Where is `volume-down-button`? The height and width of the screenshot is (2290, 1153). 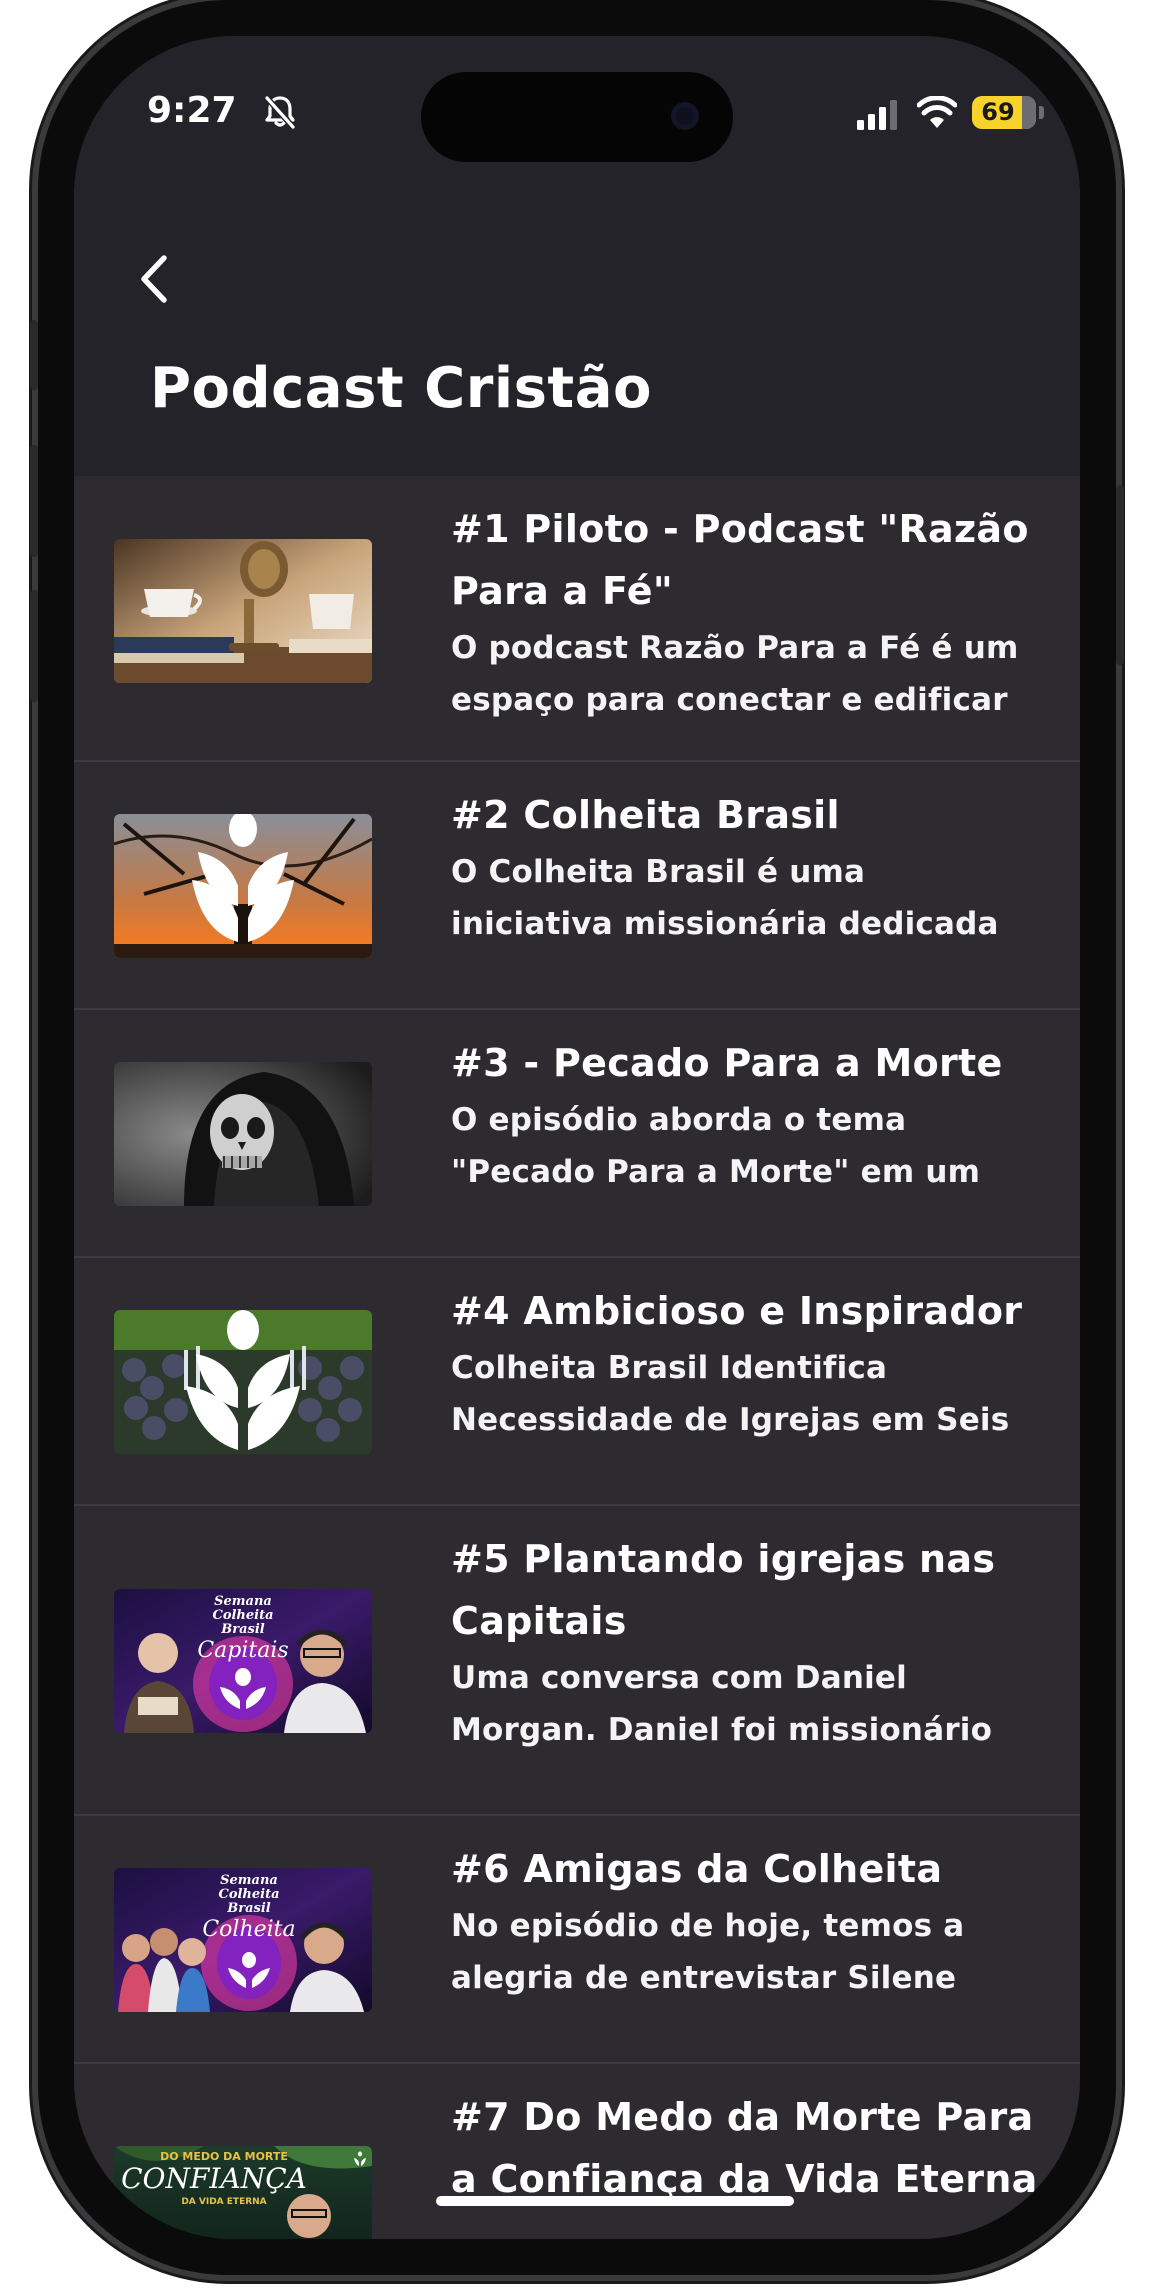
volume-down-button is located at coordinates (34, 646).